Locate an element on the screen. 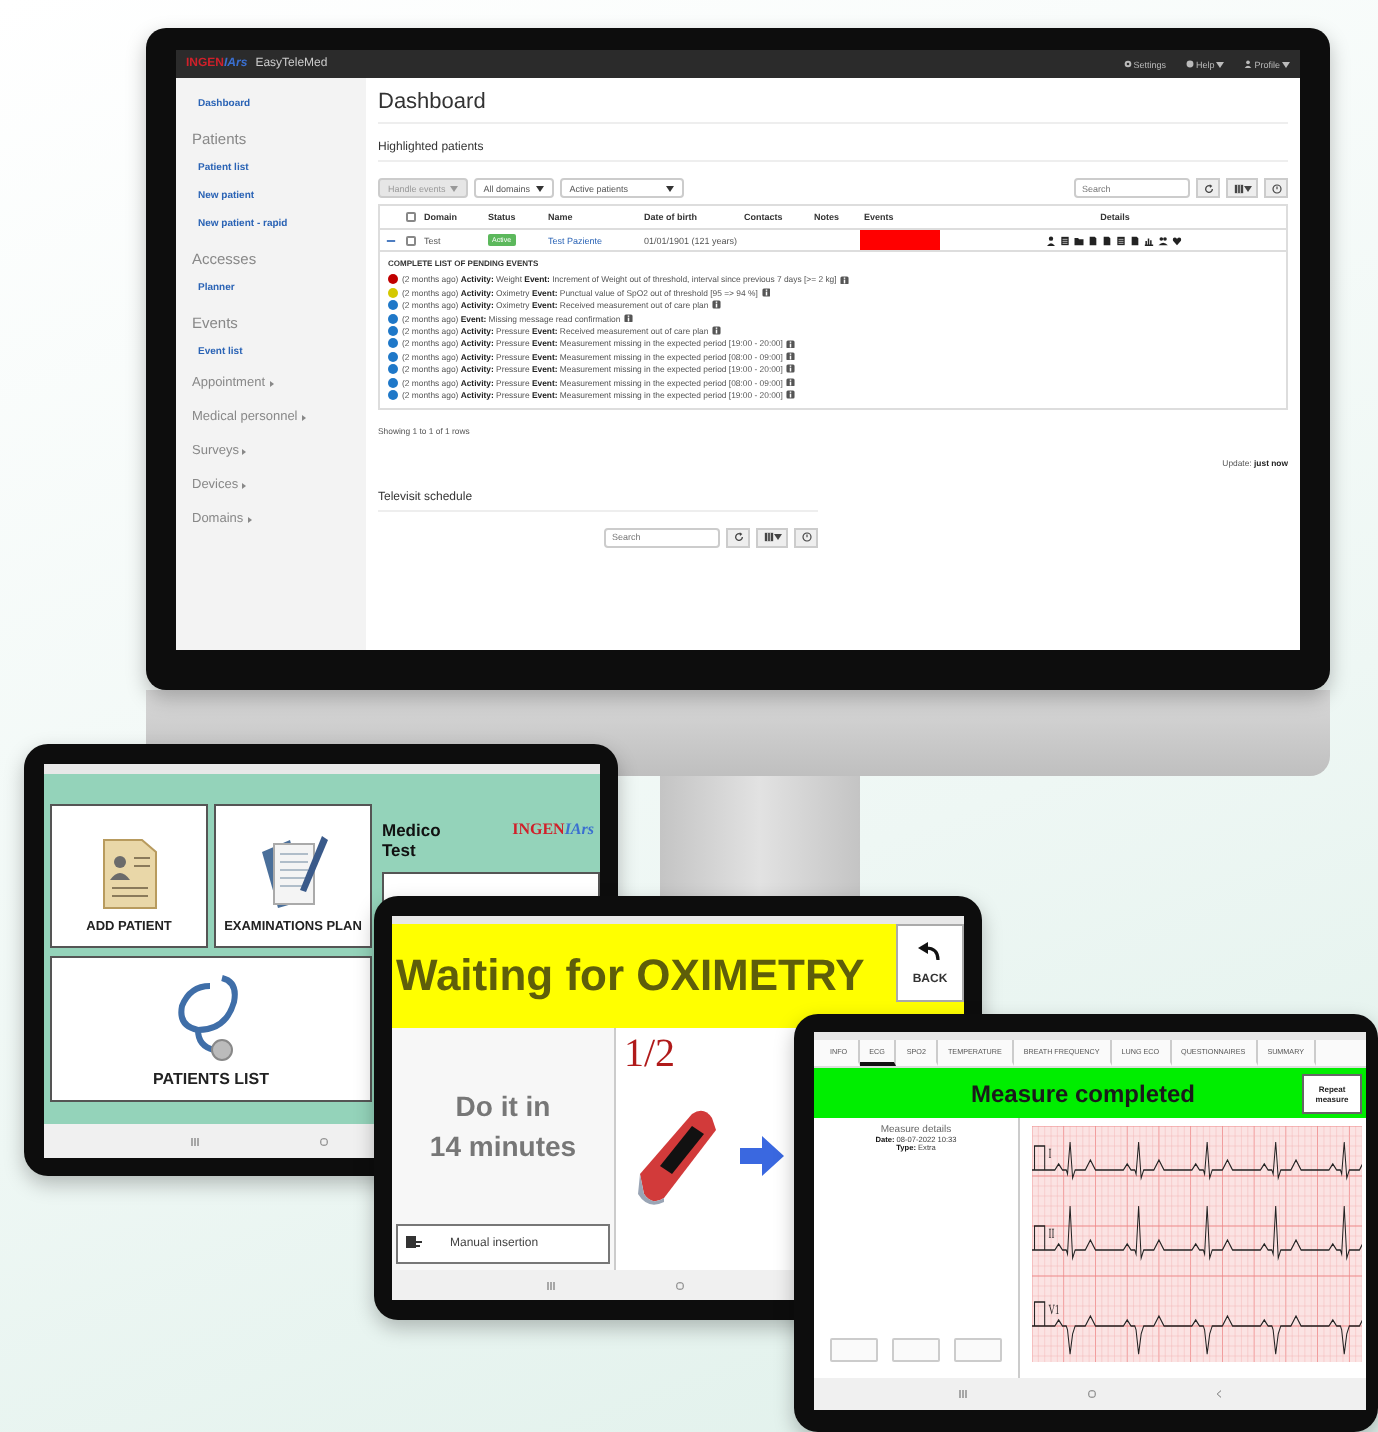 The height and width of the screenshot is (1432, 1378). settings-icon is located at coordinates (1127, 64).